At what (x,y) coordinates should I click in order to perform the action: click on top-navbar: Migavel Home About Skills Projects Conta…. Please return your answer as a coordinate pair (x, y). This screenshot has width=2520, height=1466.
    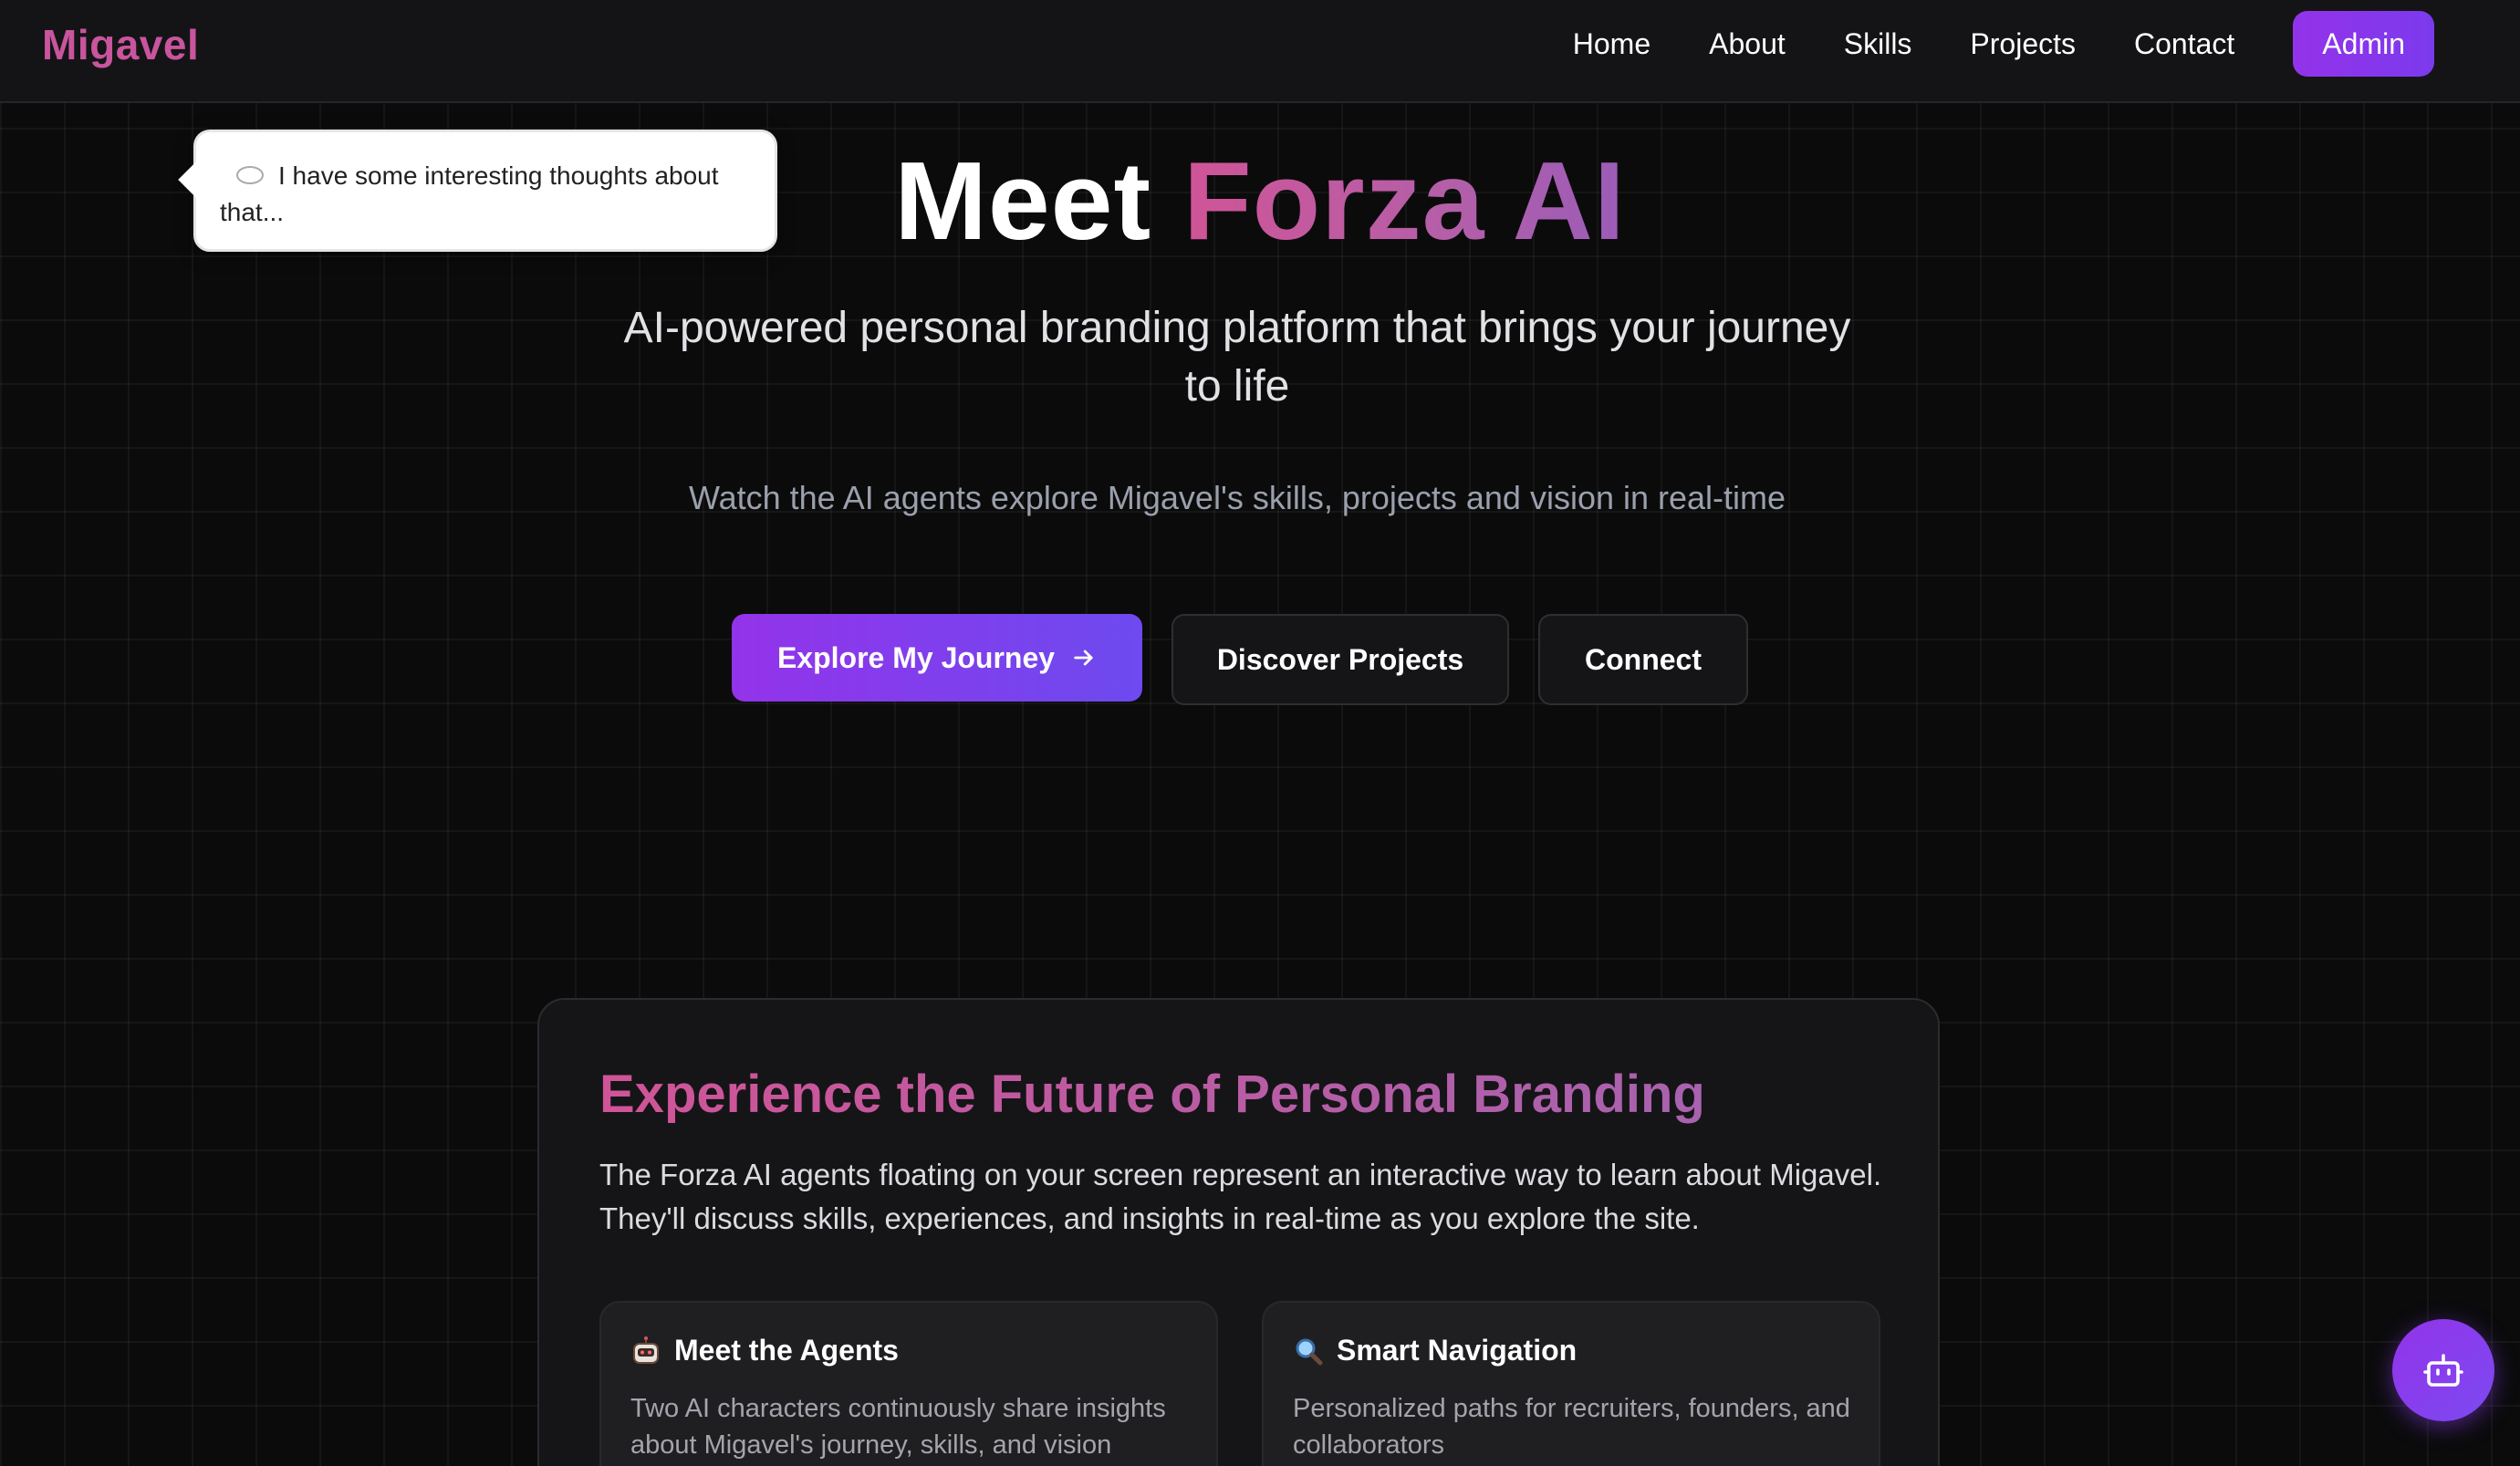
    Looking at the image, I should click on (1260, 51).